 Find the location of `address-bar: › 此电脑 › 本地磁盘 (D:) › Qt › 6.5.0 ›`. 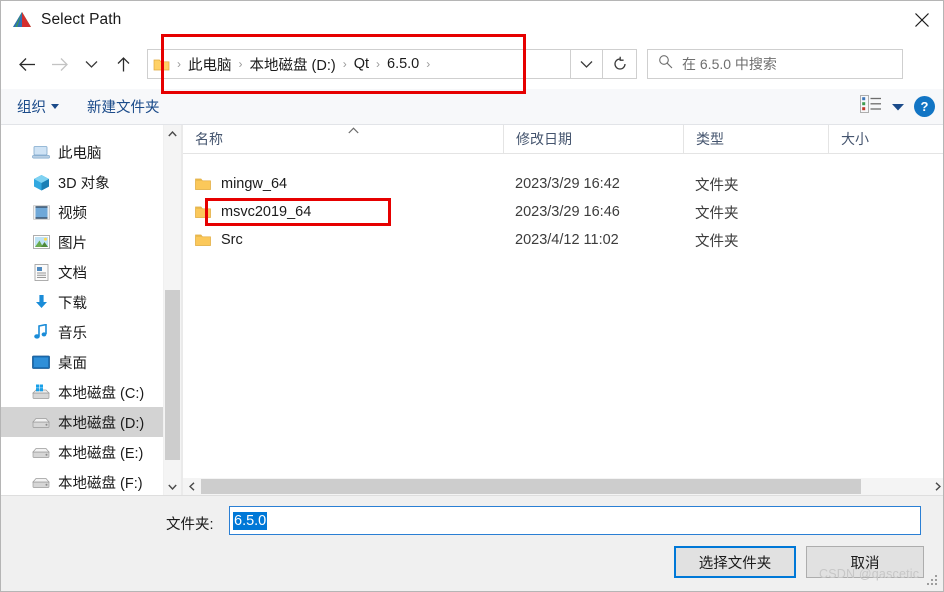

address-bar: › 此电脑 › 本地磁盘 (D:) › Qt › 6.5.0 › is located at coordinates (359, 64).